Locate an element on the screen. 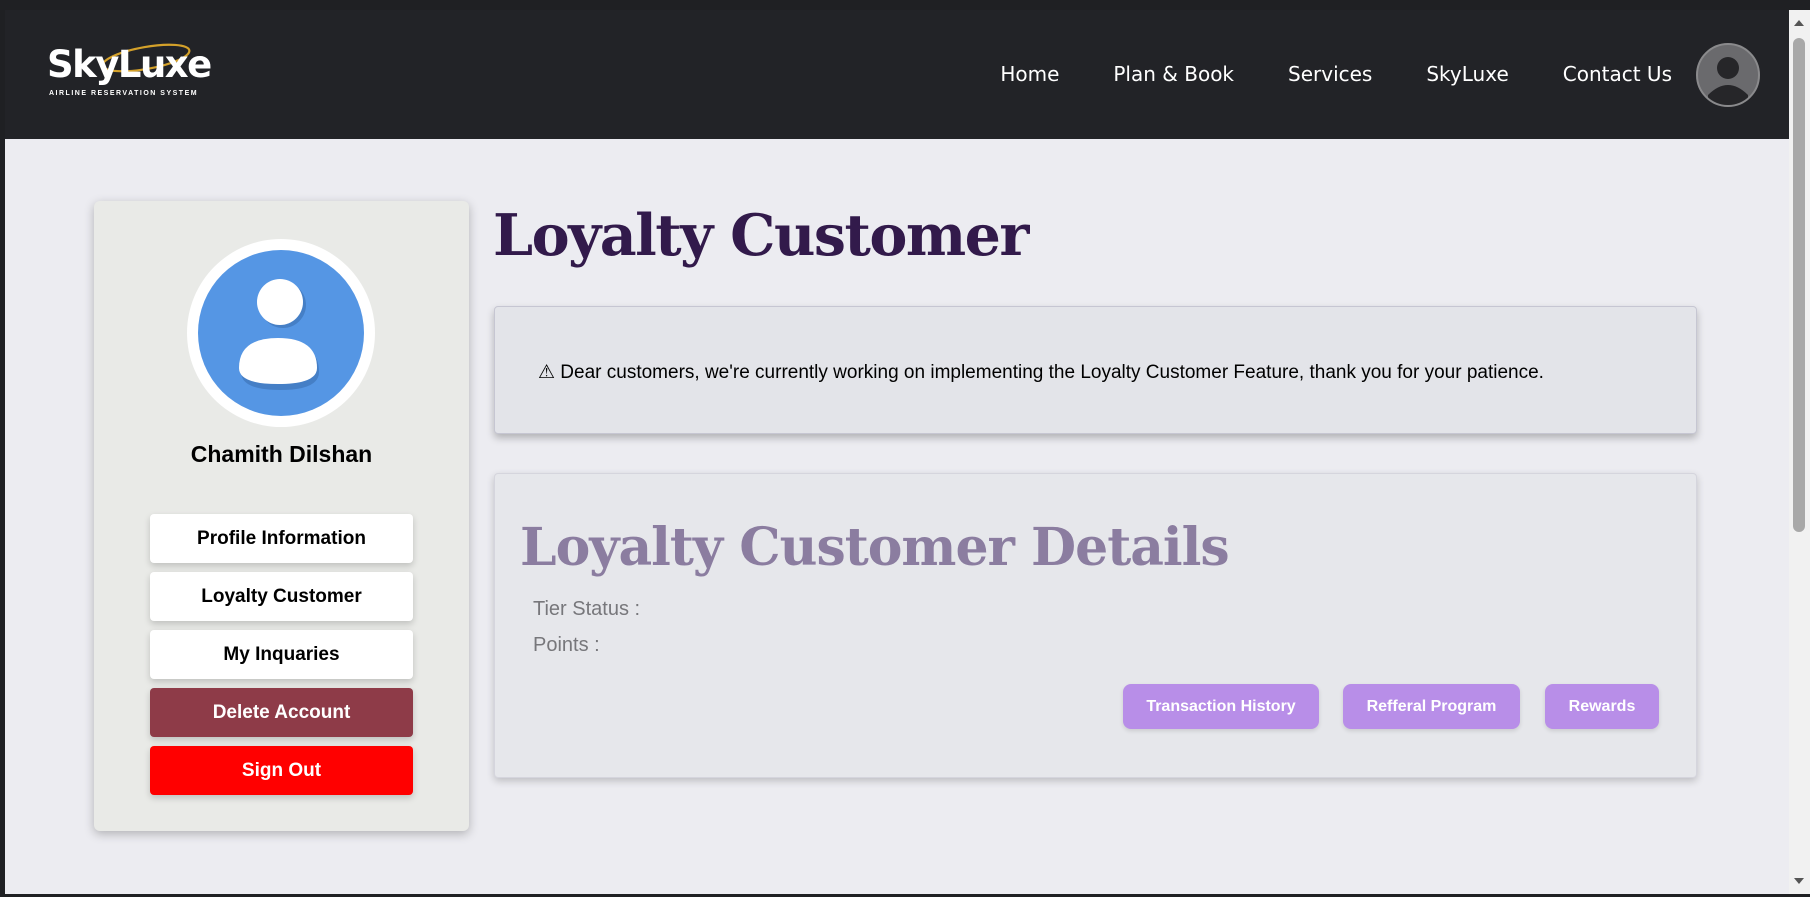 This screenshot has height=897, width=1810. page-scrollbar is located at coordinates (1799, 452).